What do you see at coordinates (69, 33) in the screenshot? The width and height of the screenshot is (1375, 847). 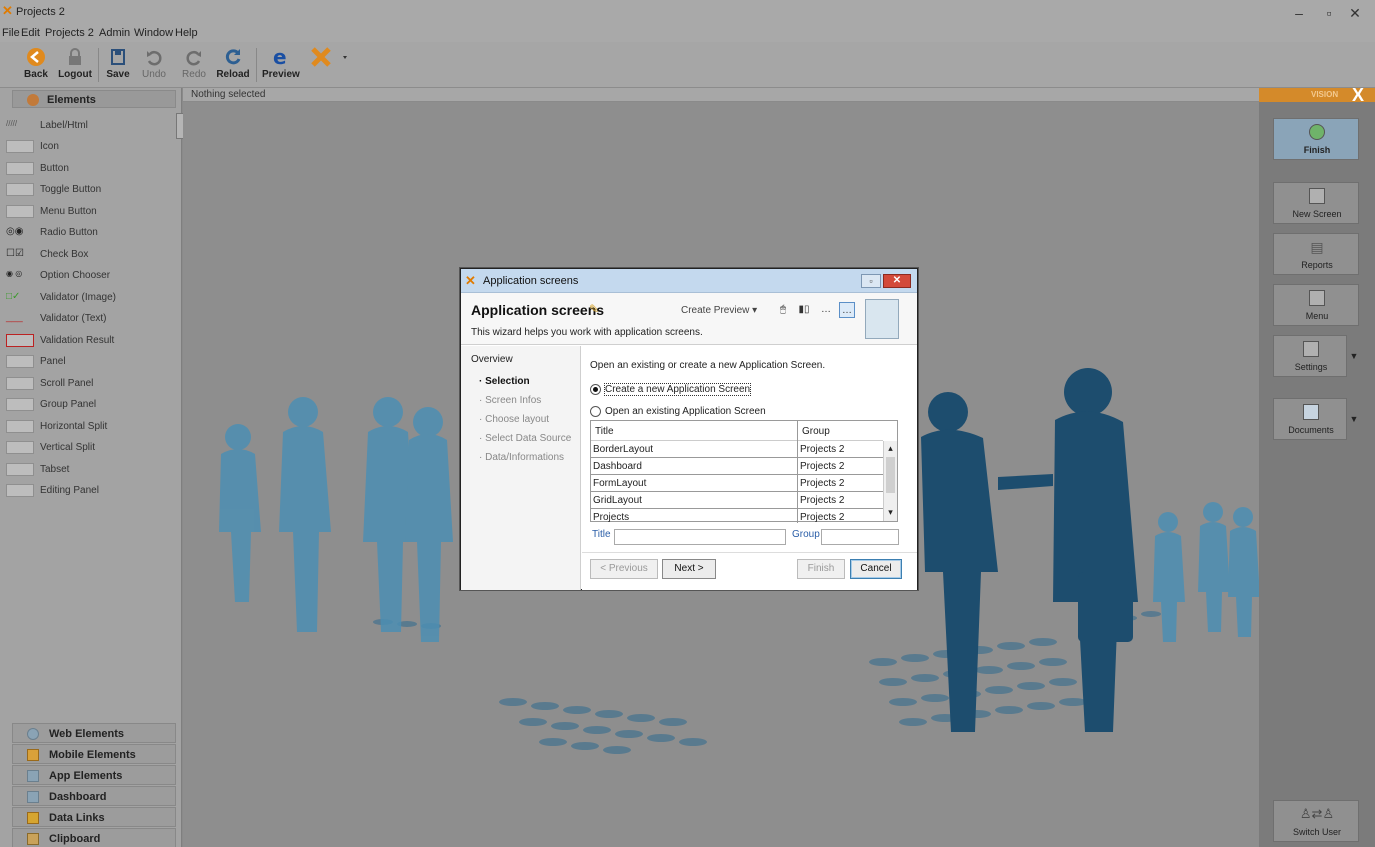 I see `menu-projects: Projects 2` at bounding box center [69, 33].